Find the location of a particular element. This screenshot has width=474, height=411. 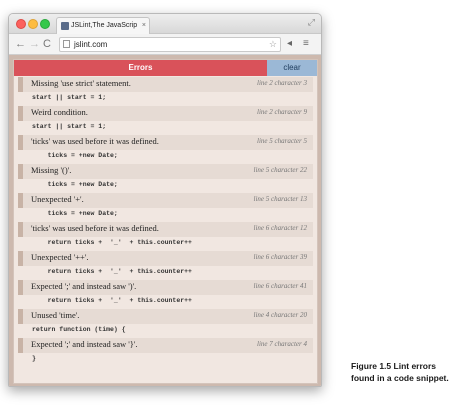

bookmark-star-icon: ☆ is located at coordinates (273, 44).